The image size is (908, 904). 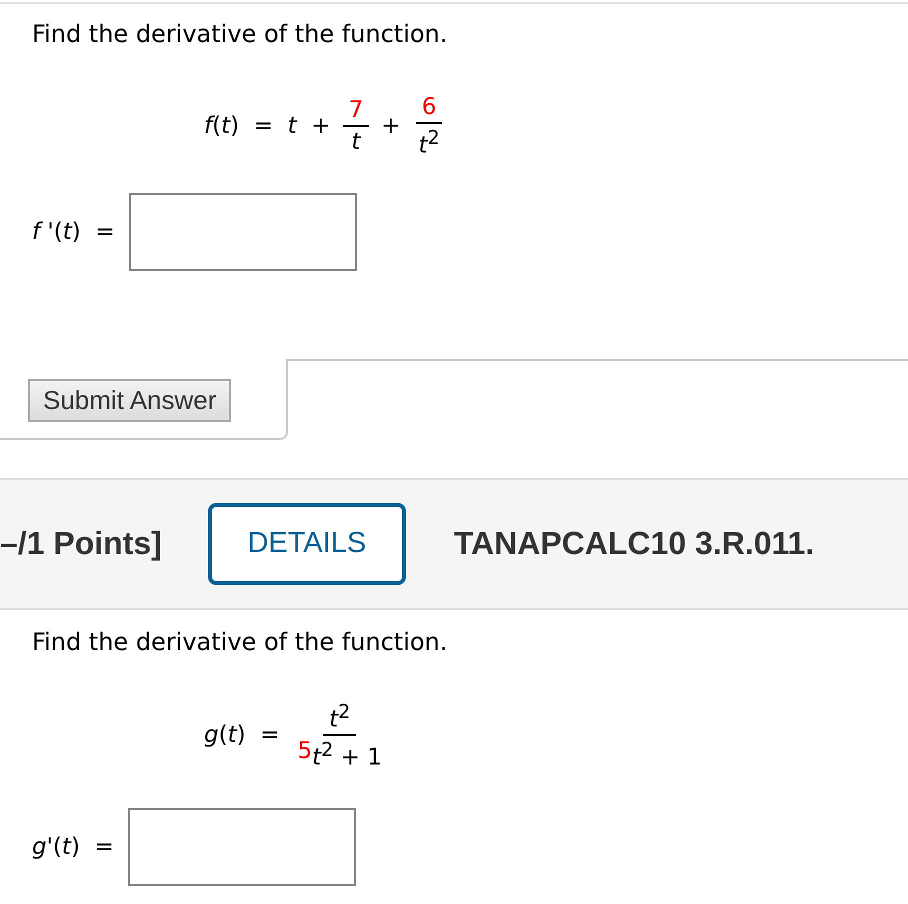 I want to click on points-label: –/1 Points], so click(x=81, y=543).